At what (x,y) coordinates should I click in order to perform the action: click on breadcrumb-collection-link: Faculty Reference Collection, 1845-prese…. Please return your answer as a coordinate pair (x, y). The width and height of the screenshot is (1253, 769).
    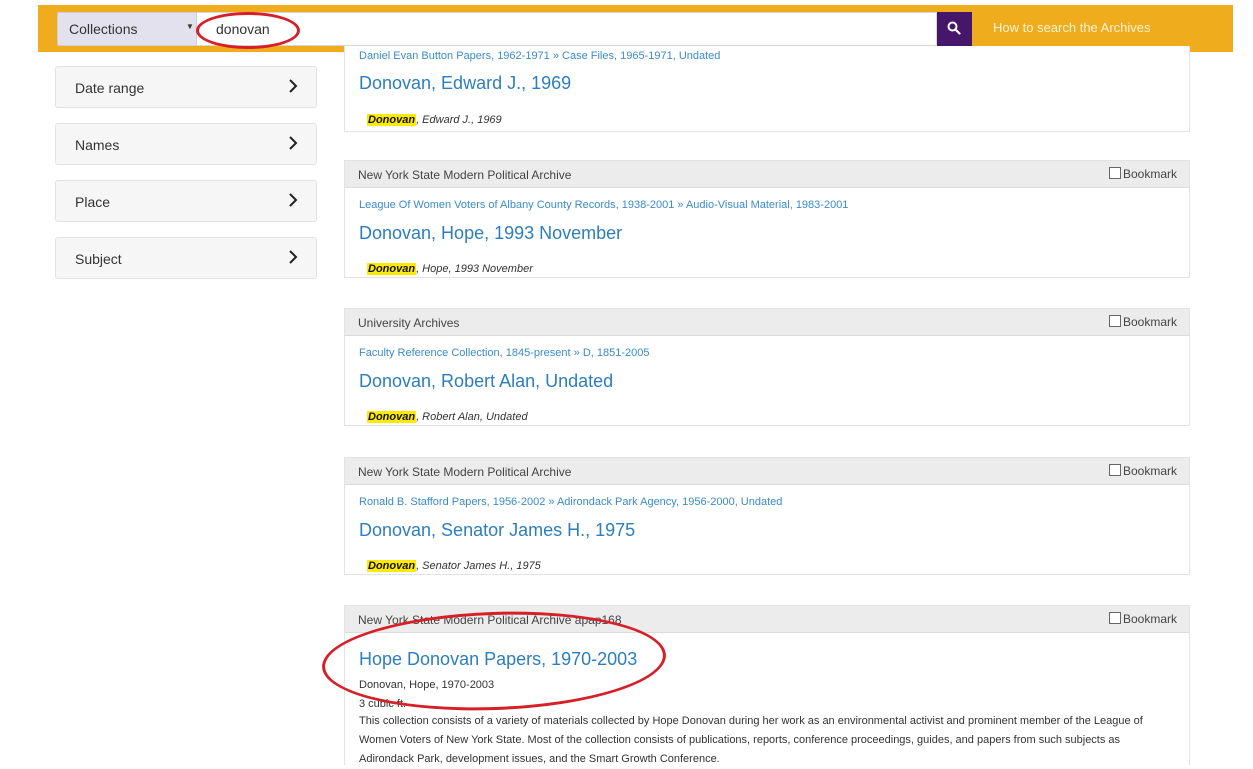
    Looking at the image, I should click on (465, 353).